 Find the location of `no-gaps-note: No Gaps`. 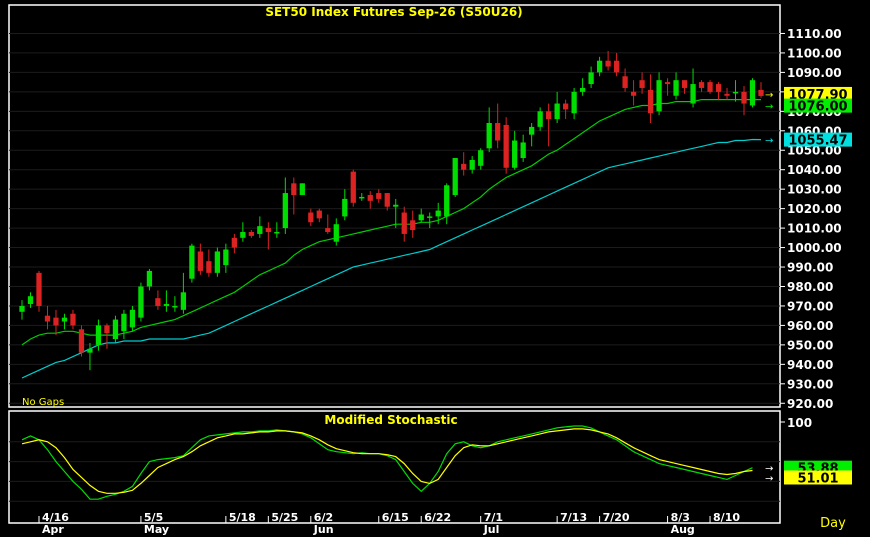

no-gaps-note: No Gaps is located at coordinates (43, 402).